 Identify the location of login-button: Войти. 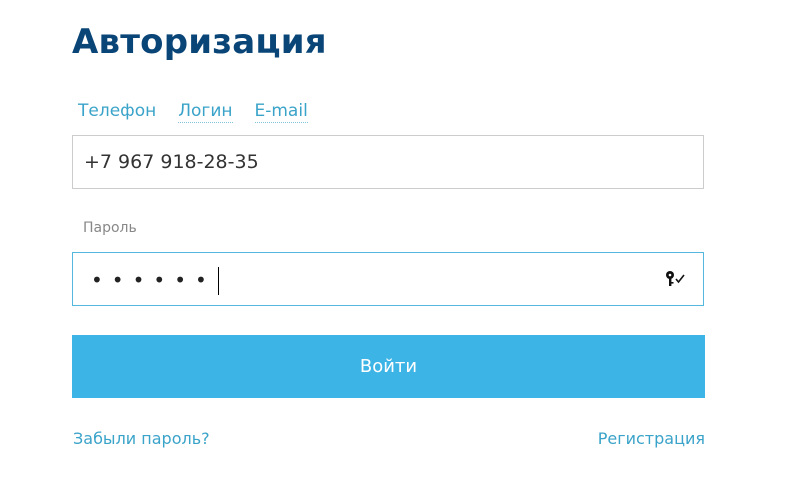
(388, 366).